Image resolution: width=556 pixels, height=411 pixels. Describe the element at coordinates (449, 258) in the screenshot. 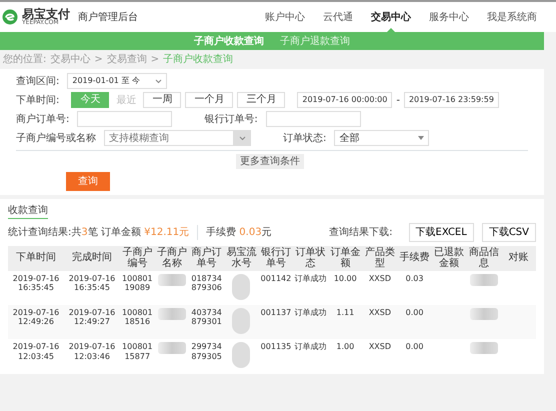

I see `column-header: 已退款金额` at that location.